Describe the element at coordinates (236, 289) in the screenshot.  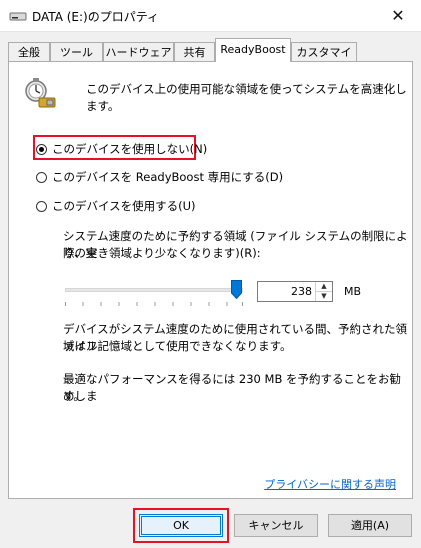
I see `reserve-slider-thumb` at that location.